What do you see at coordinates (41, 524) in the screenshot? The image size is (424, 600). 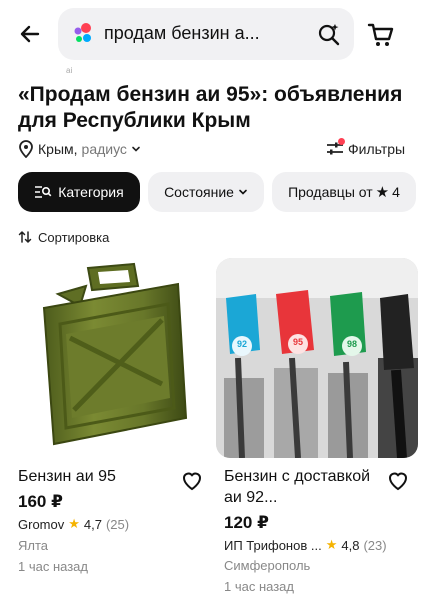 I see `seller-name: Gromov` at bounding box center [41, 524].